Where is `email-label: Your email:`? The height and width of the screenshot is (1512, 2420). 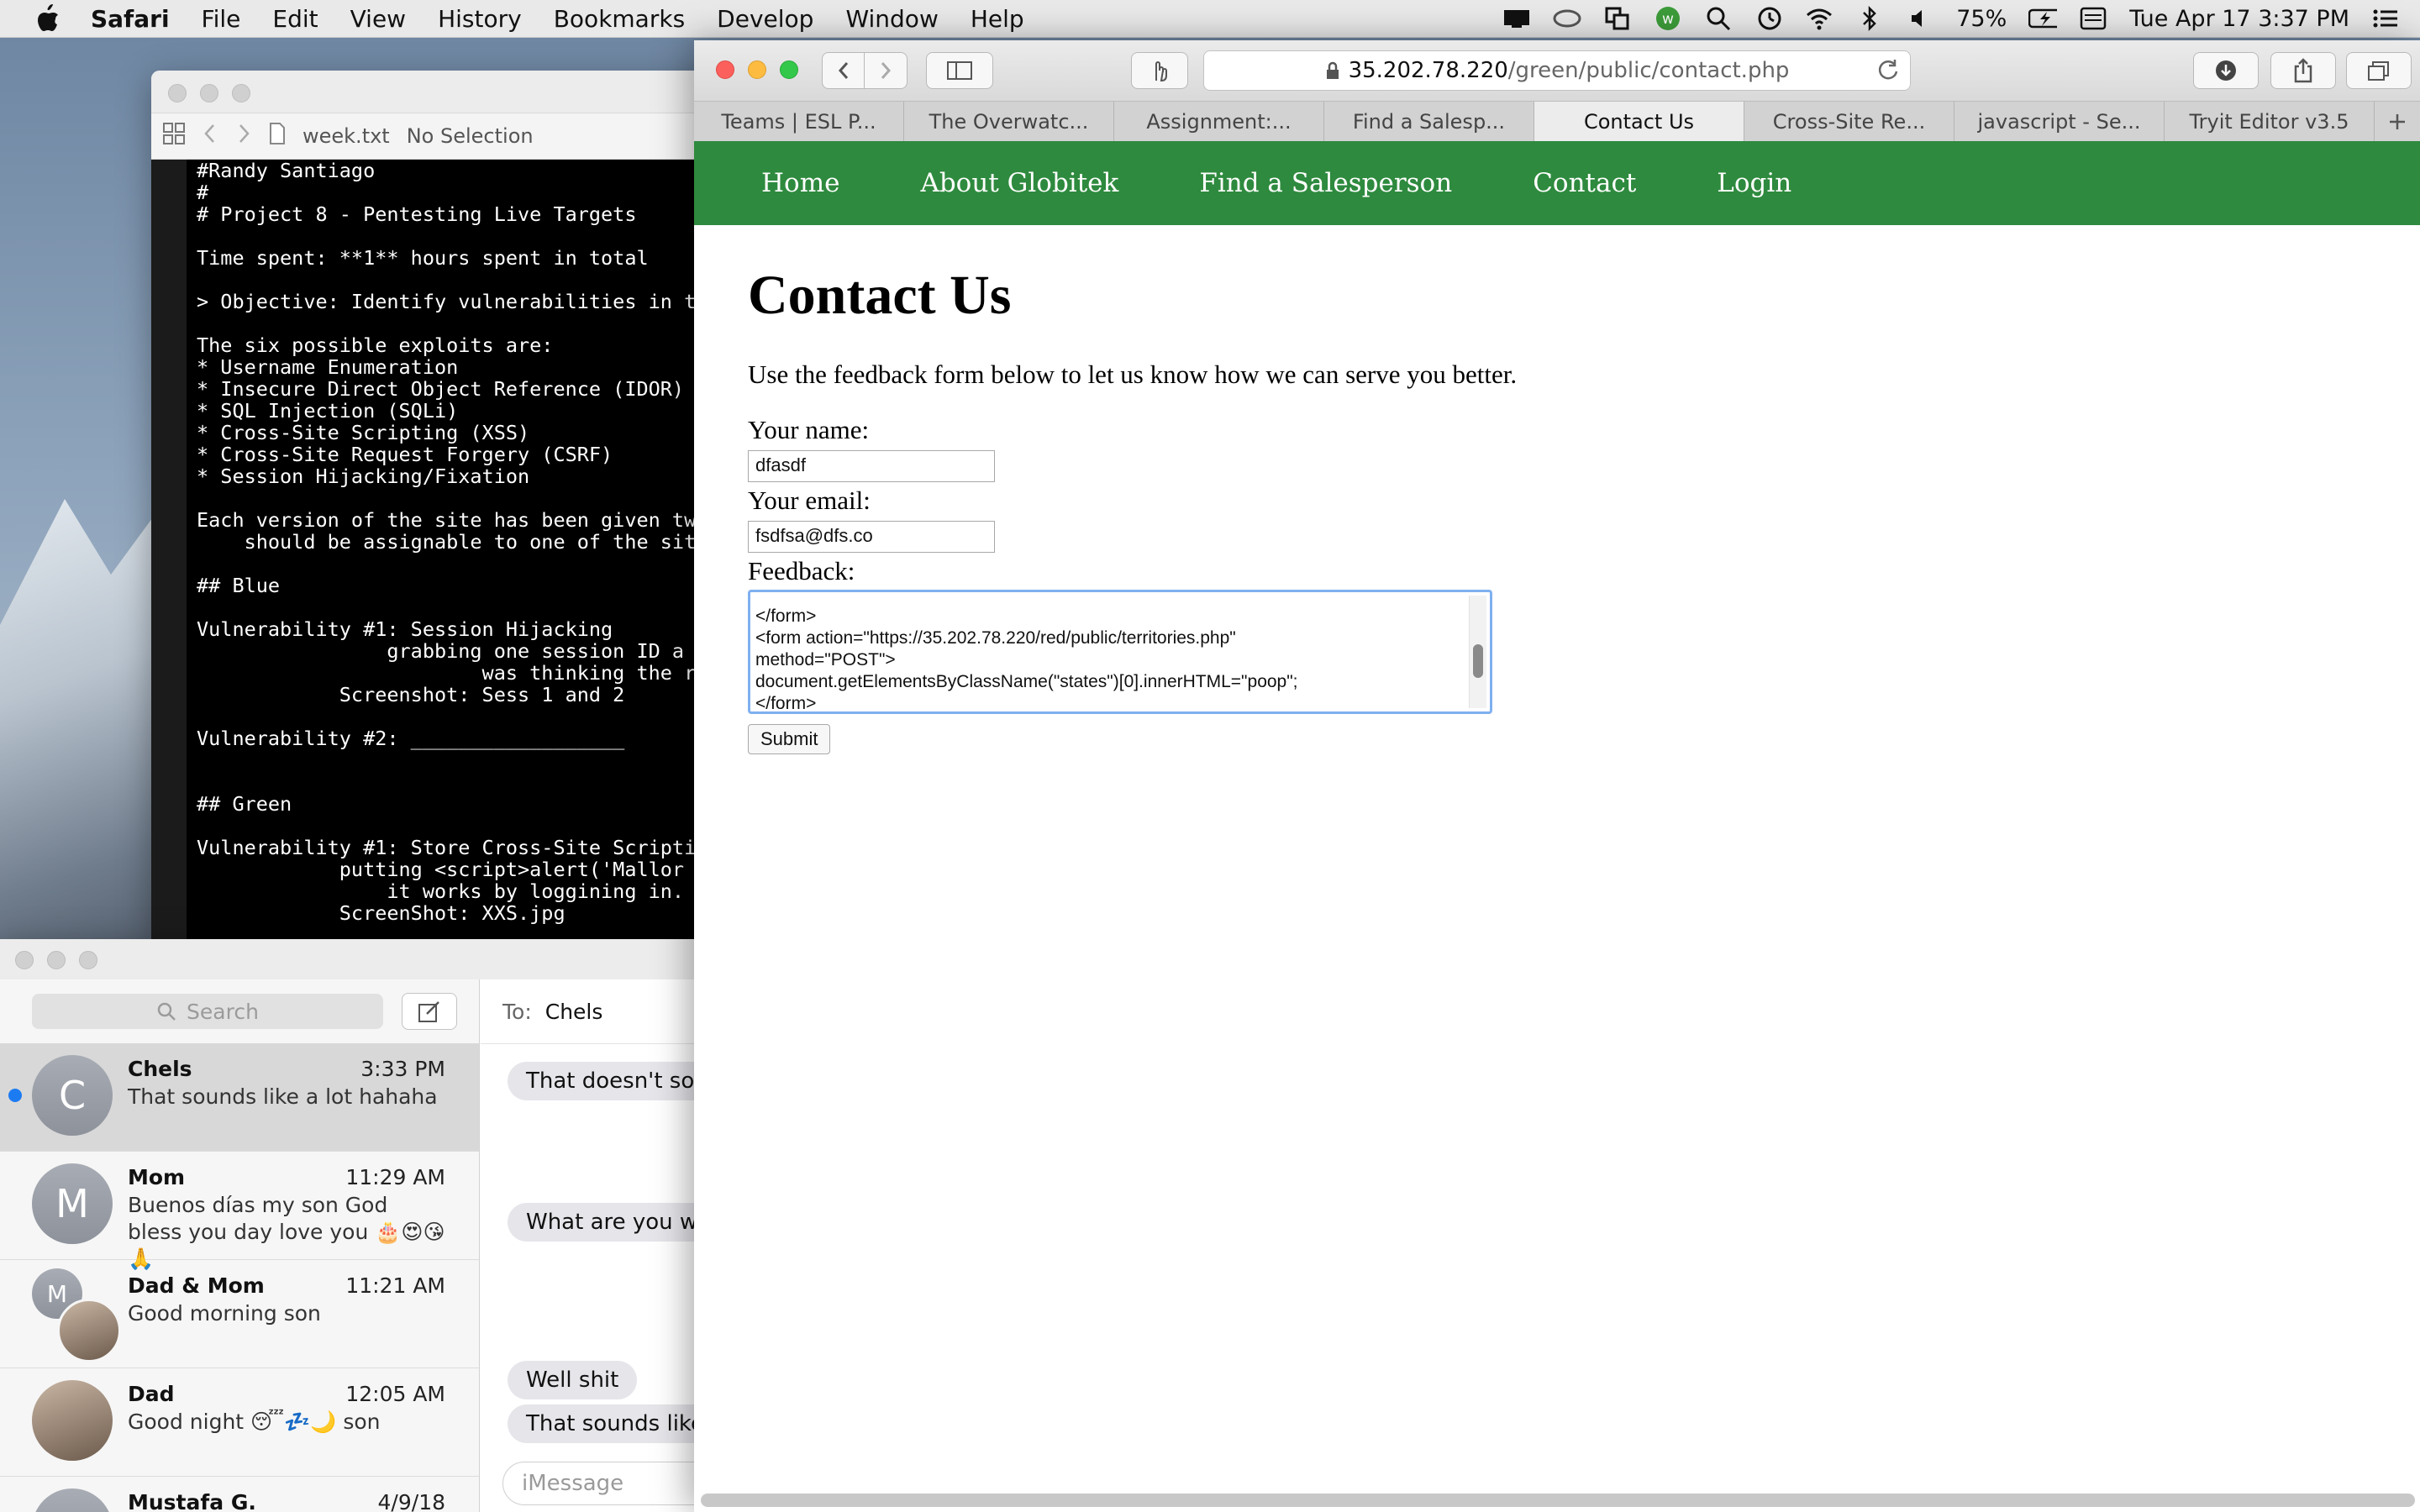 email-label: Your email: is located at coordinates (810, 500).